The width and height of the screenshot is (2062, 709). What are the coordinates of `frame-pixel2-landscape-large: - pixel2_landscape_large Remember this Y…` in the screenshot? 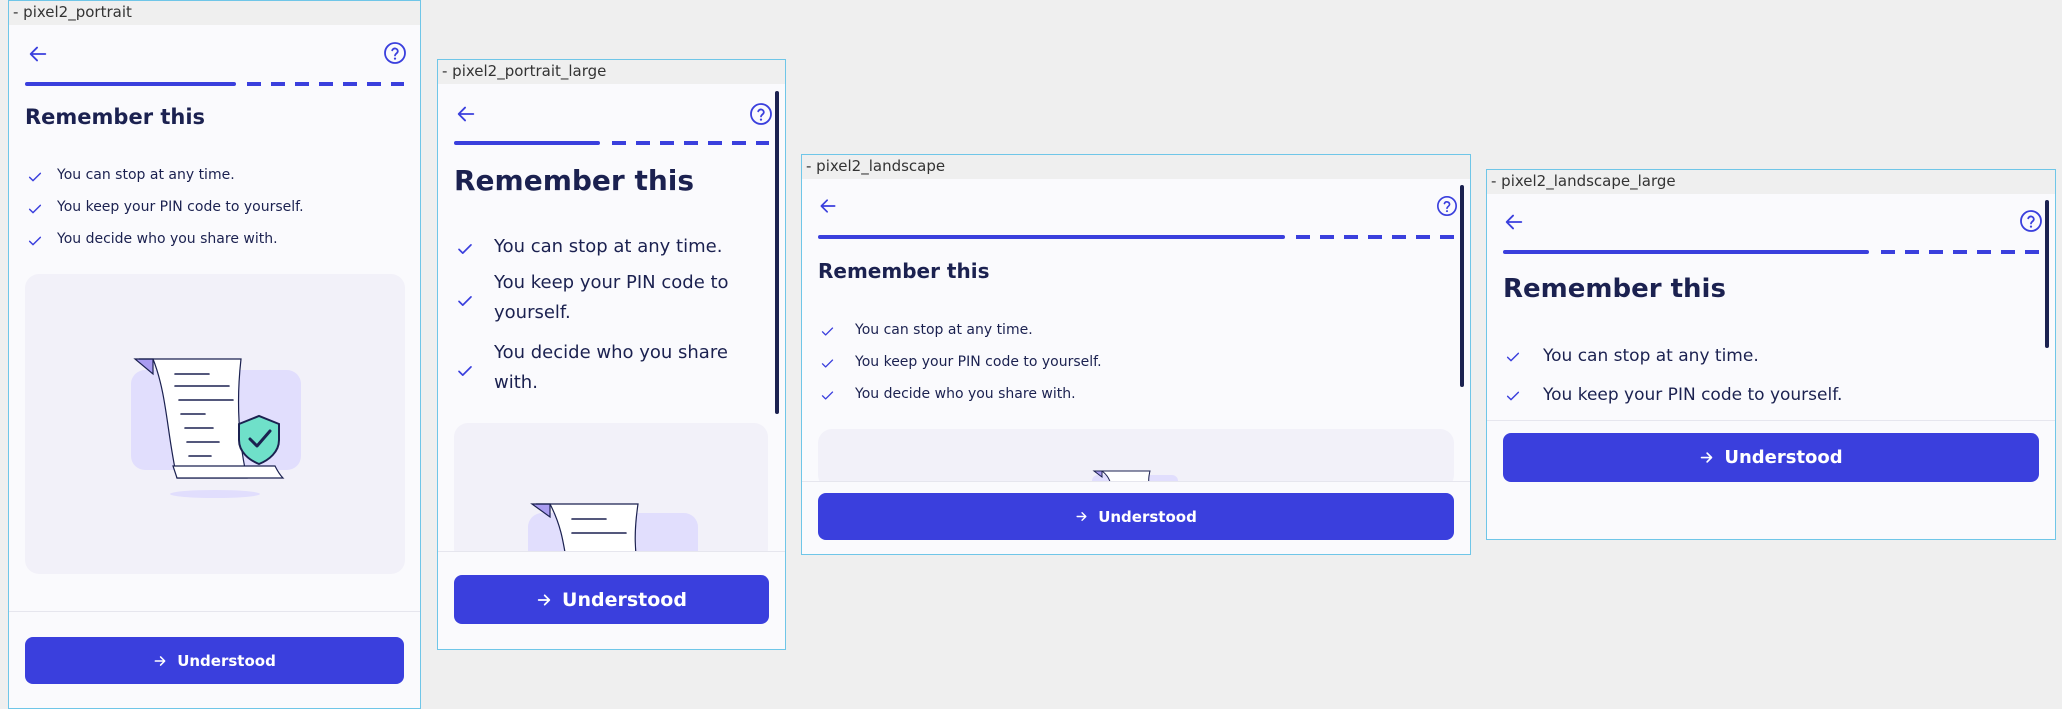 It's located at (1771, 354).